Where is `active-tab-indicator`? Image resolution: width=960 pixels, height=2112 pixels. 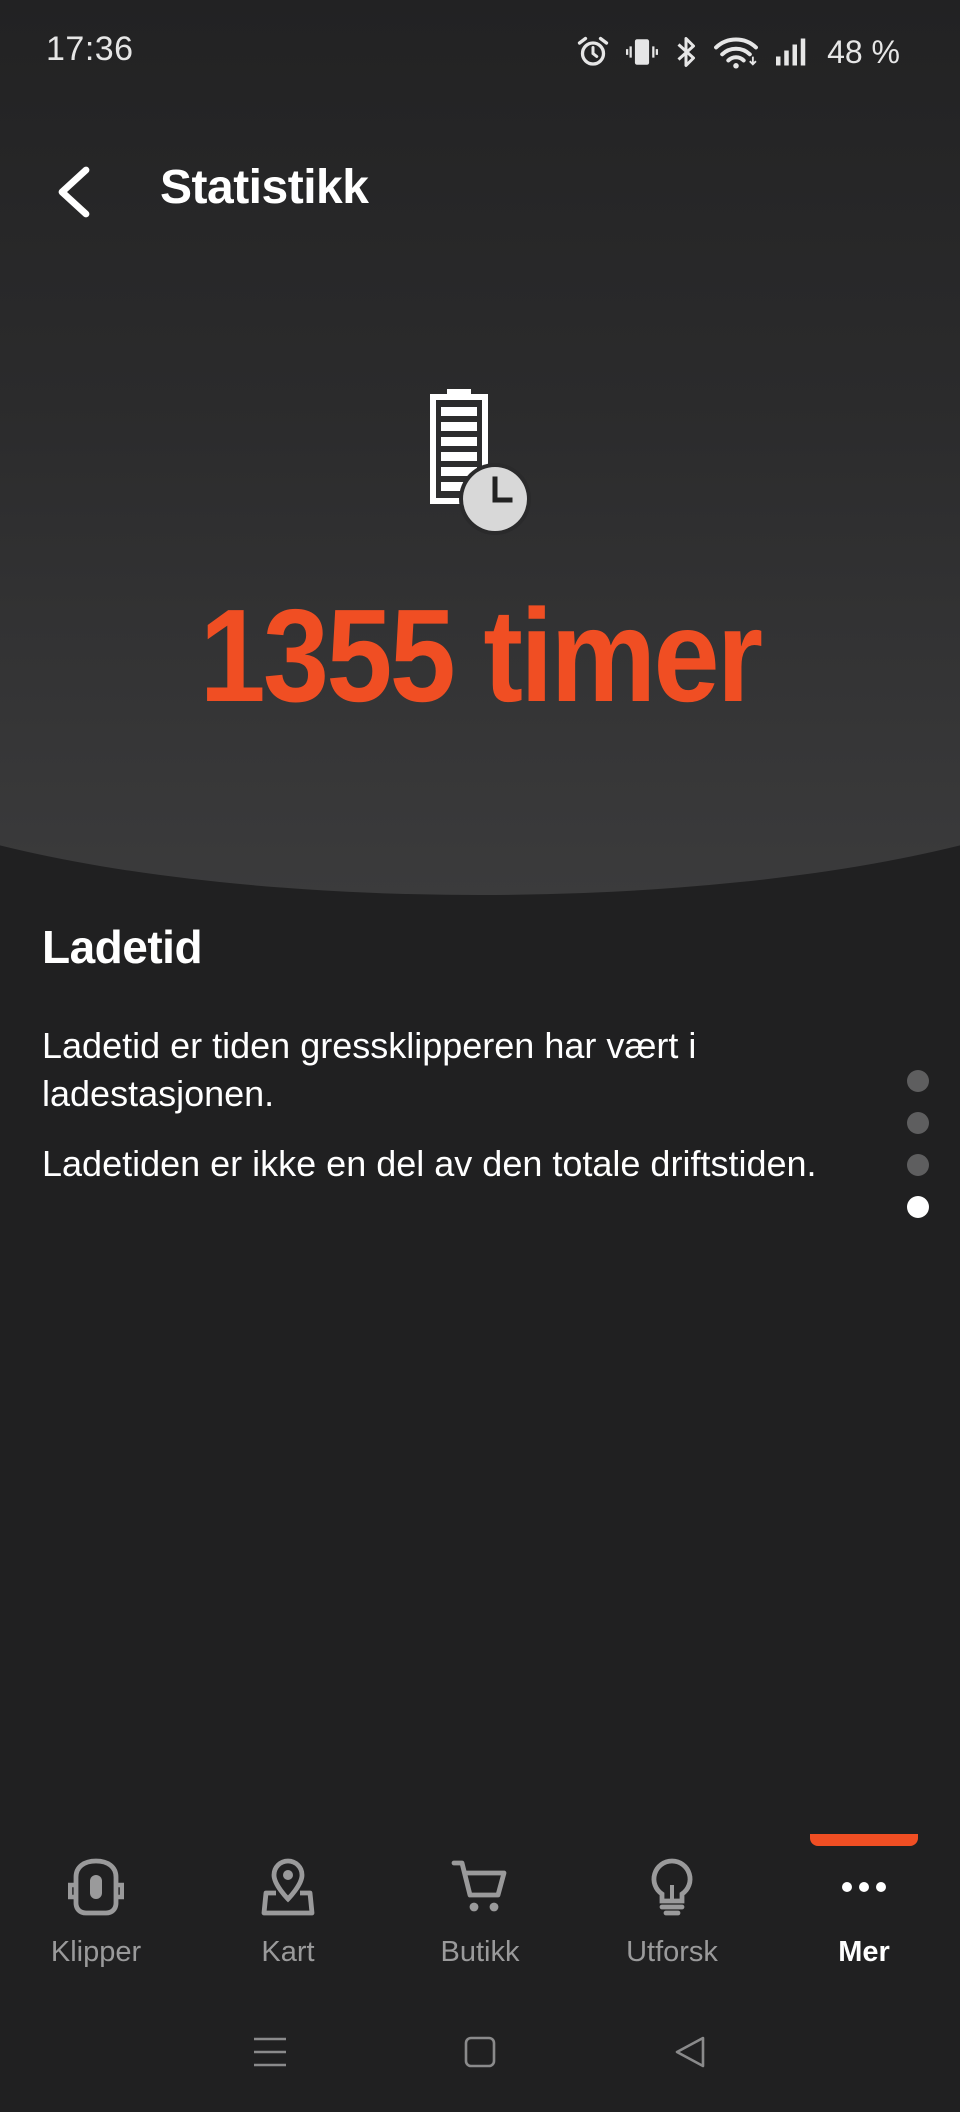
active-tab-indicator is located at coordinates (864, 1840).